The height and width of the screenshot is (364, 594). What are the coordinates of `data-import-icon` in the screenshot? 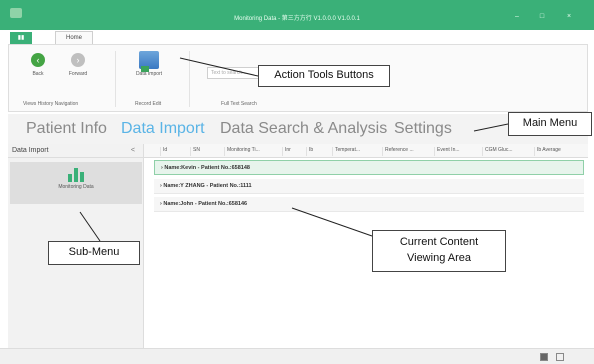 It's located at (149, 61).